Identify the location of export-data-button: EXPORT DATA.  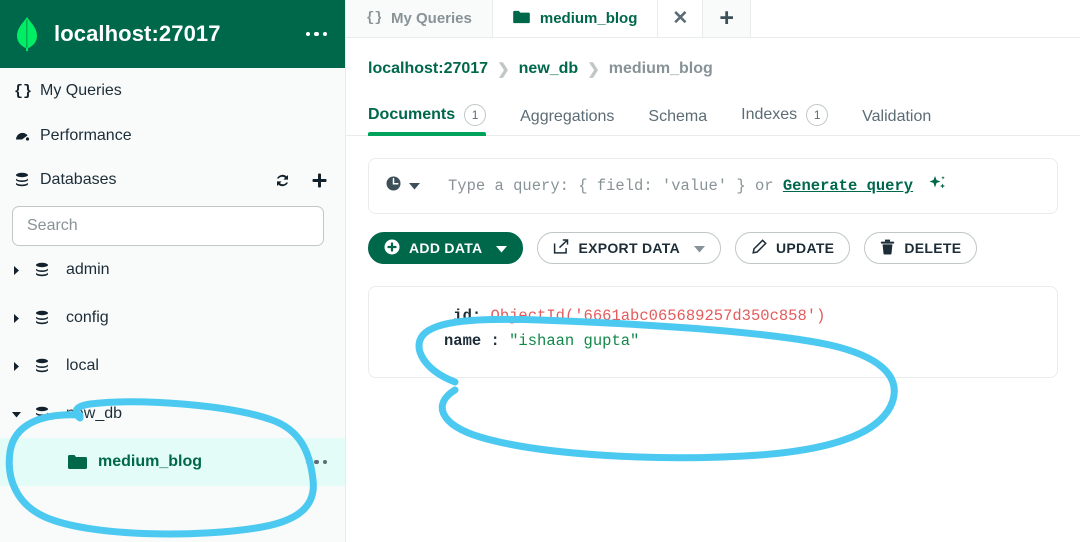
(629, 248).